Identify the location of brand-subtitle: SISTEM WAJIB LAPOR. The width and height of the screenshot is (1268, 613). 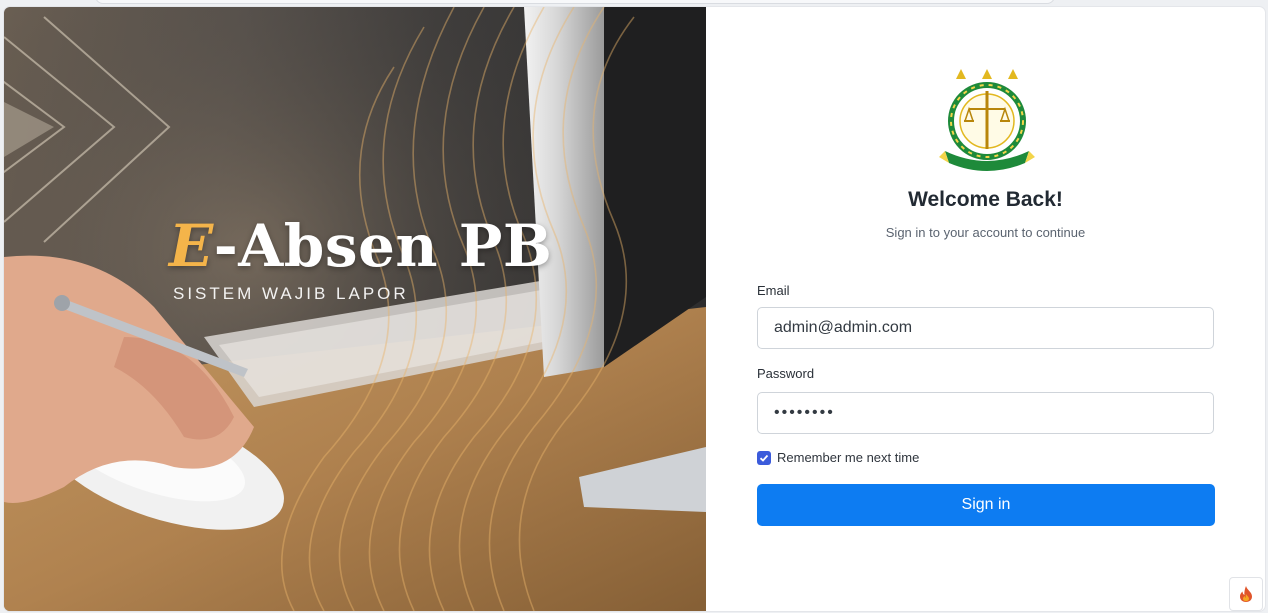
(291, 293).